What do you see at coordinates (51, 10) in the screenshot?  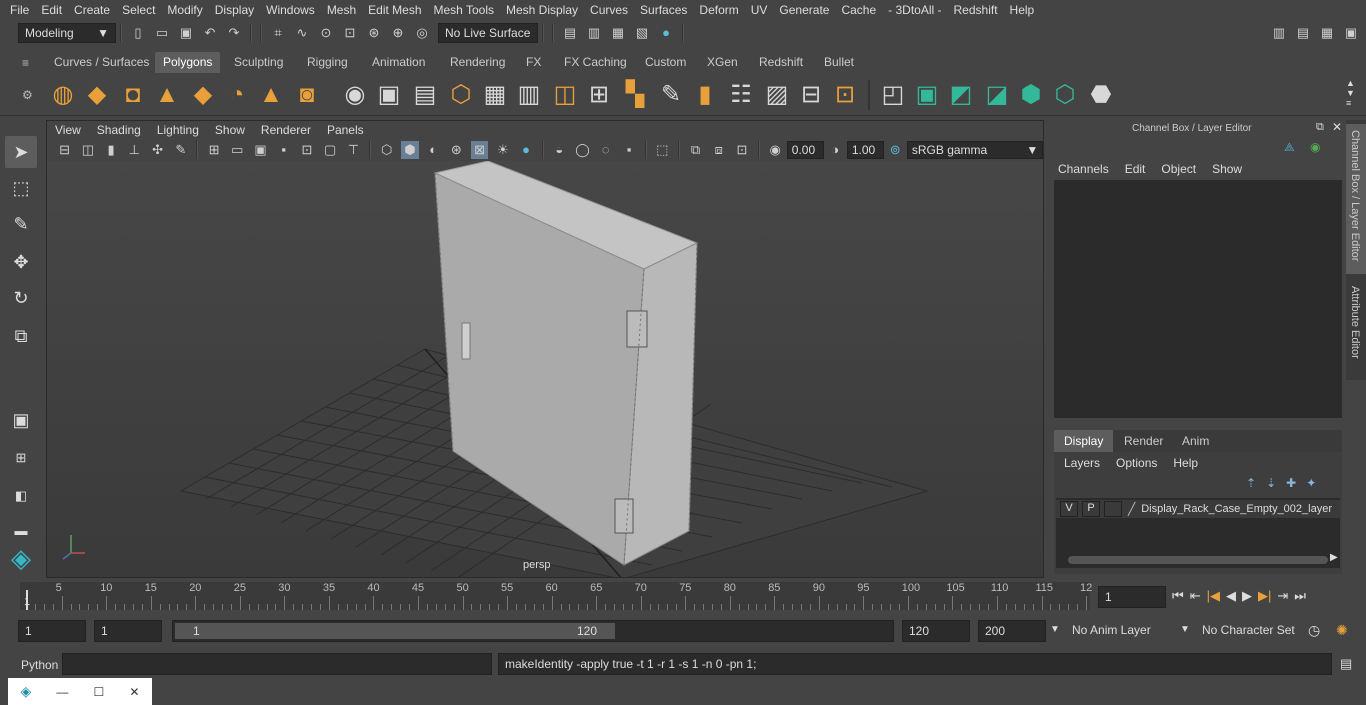 I see `menu-edit: Edit` at bounding box center [51, 10].